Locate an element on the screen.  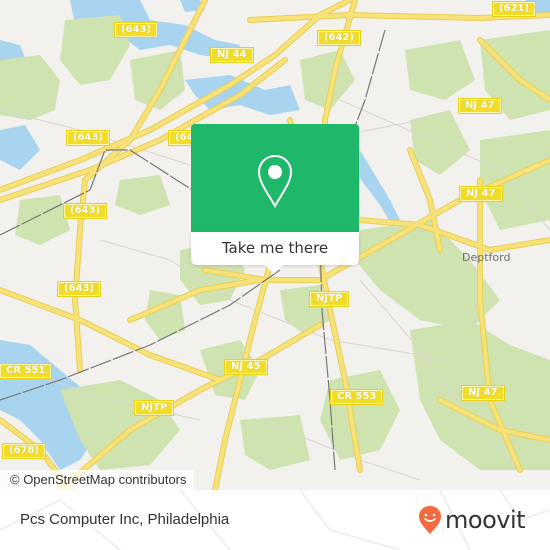
route-shield: NJ 45 is located at coordinates (246, 367).